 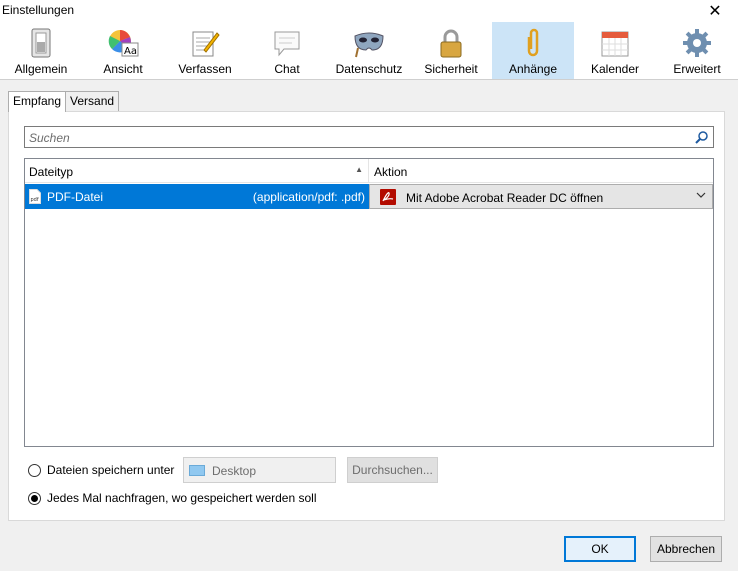 I want to click on toolbar-sicherheit: Sicherheit, so click(x=451, y=50).